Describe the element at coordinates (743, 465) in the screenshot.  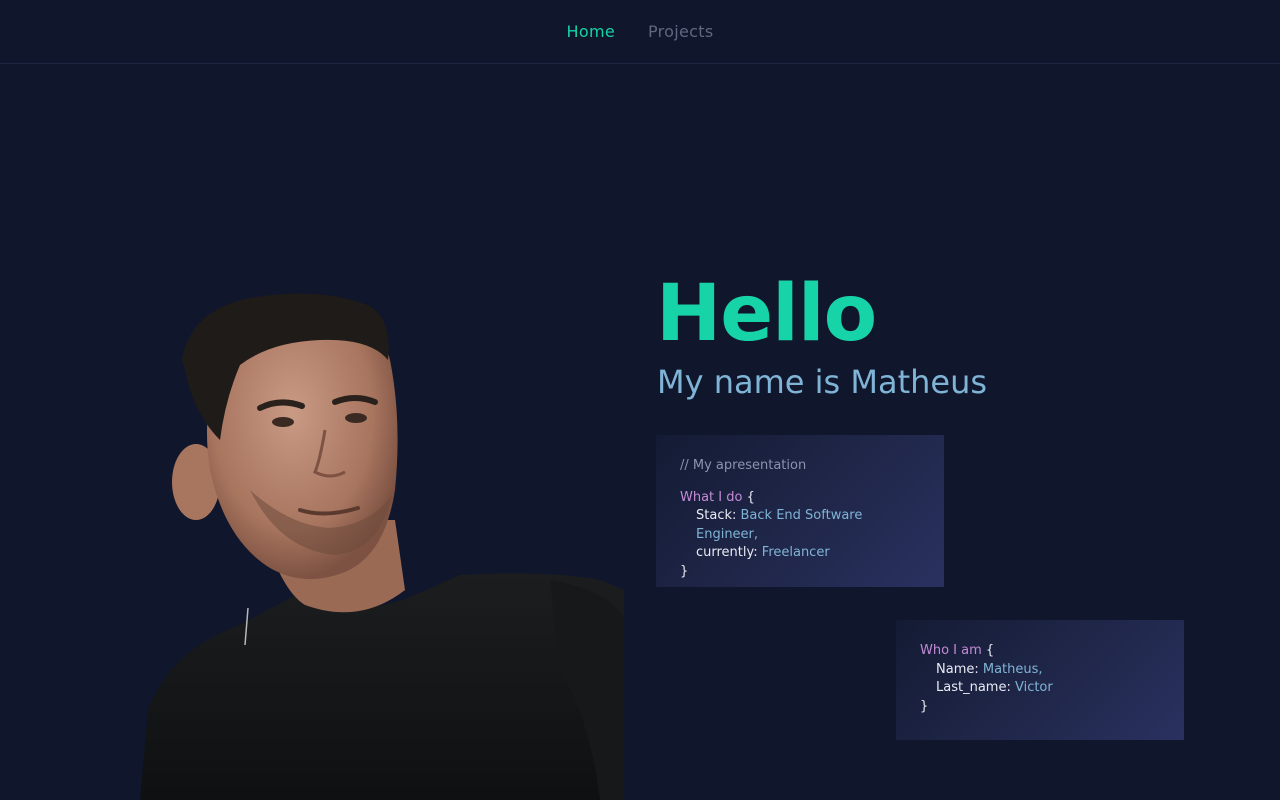
I see `code-comment: // My apresentation` at that location.